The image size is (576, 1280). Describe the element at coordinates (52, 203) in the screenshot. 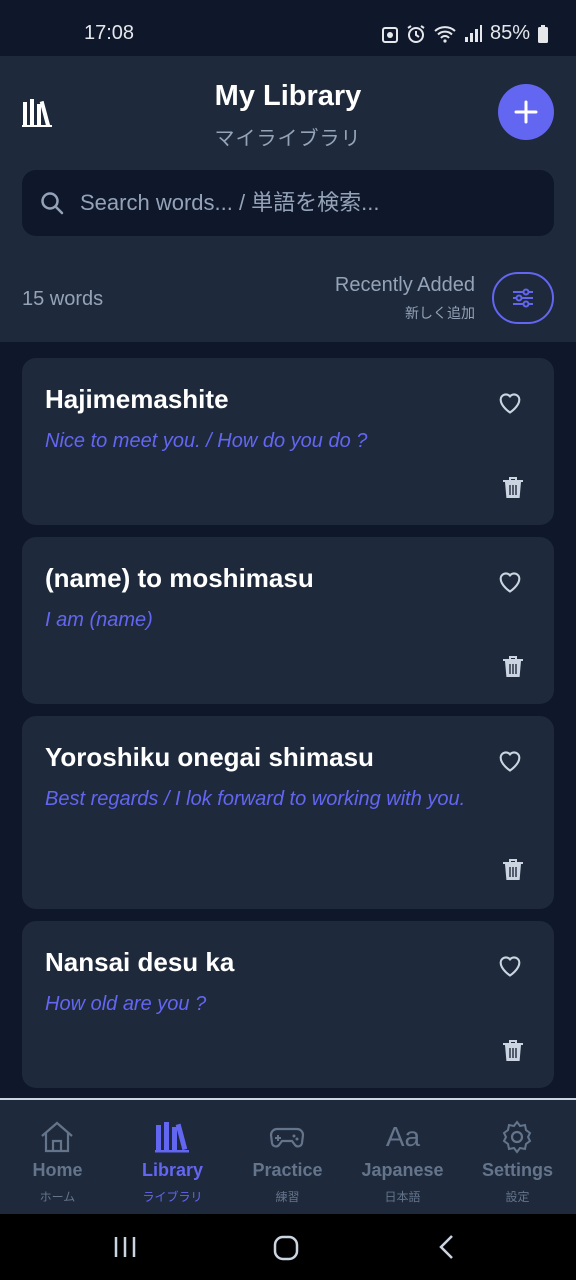

I see `search-icon` at that location.